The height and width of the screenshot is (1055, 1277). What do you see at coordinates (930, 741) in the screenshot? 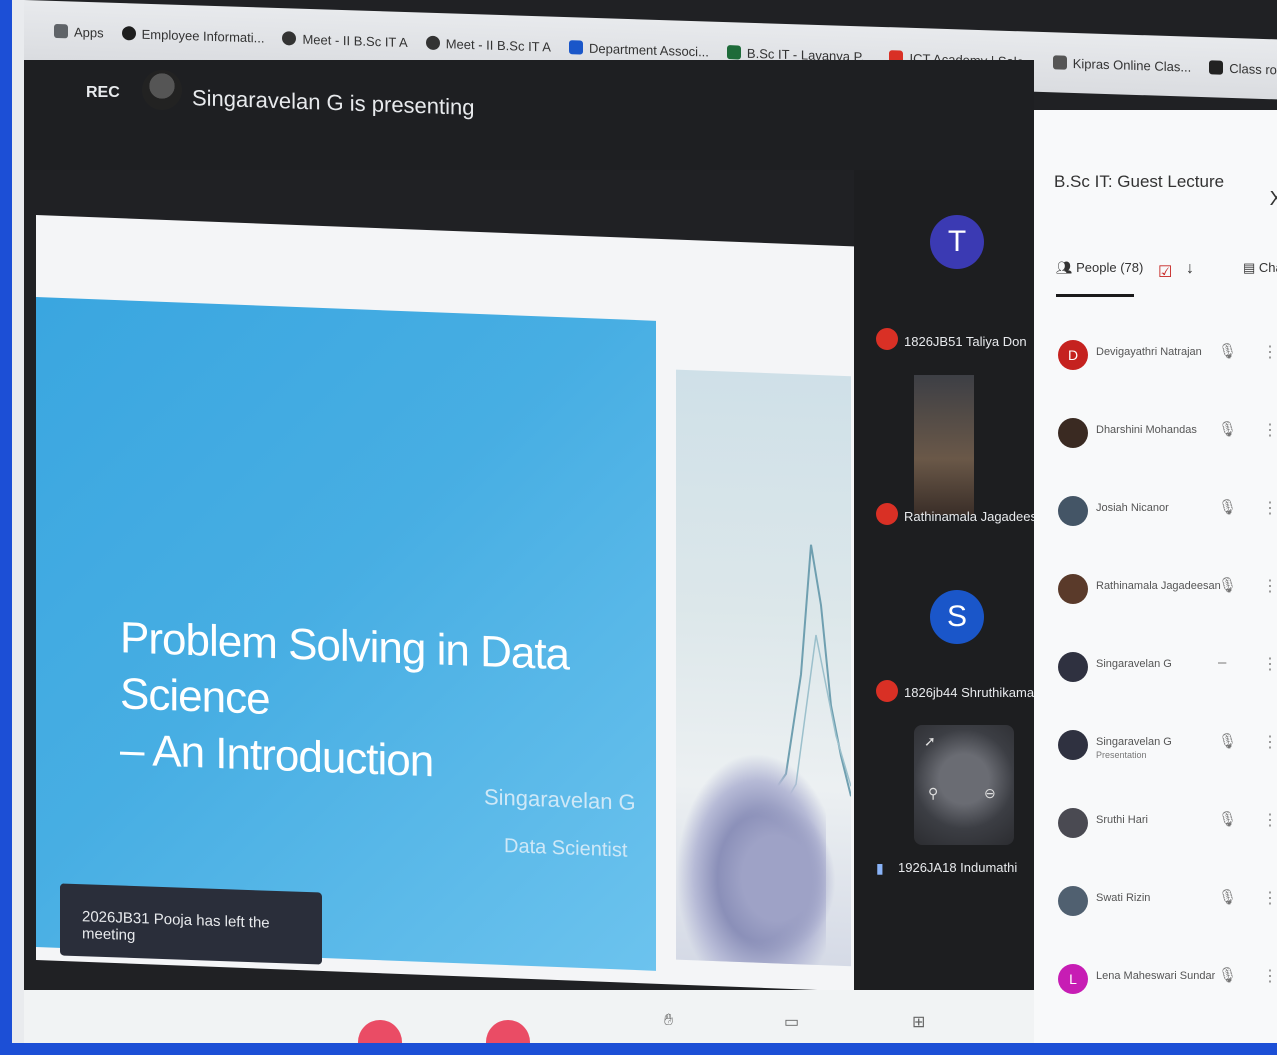
I see `cursor-icon: ➚` at bounding box center [930, 741].